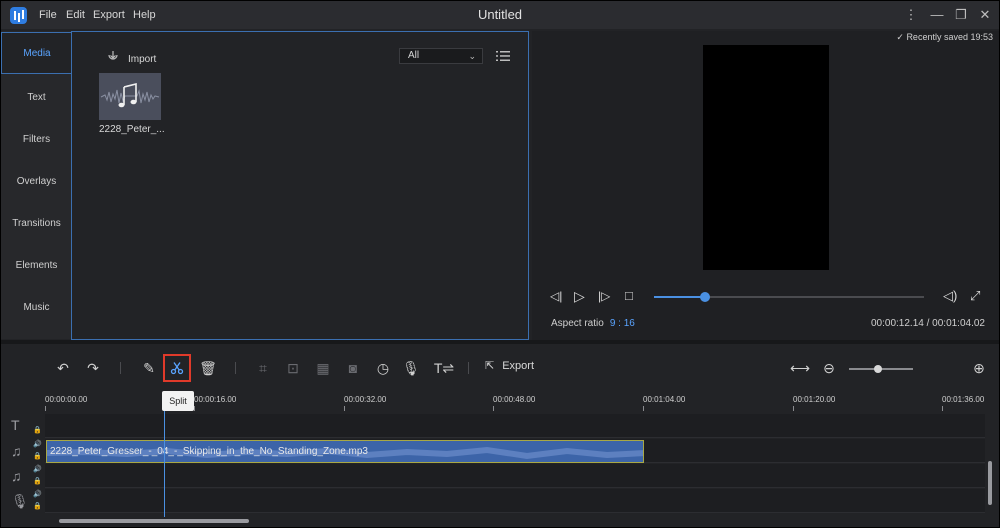  I want to click on sidebar-item-transitions: Transitions, so click(36, 224).